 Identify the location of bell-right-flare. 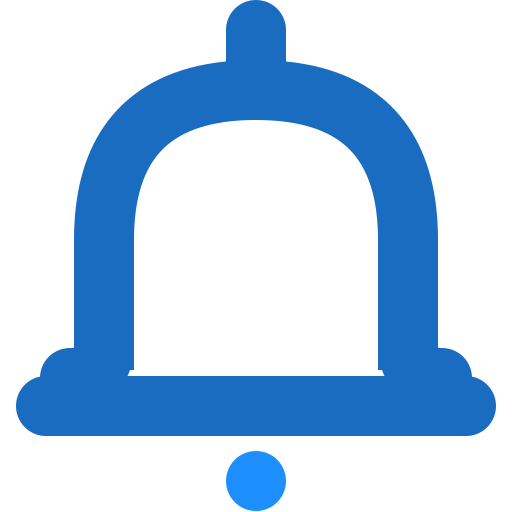
(425, 361).